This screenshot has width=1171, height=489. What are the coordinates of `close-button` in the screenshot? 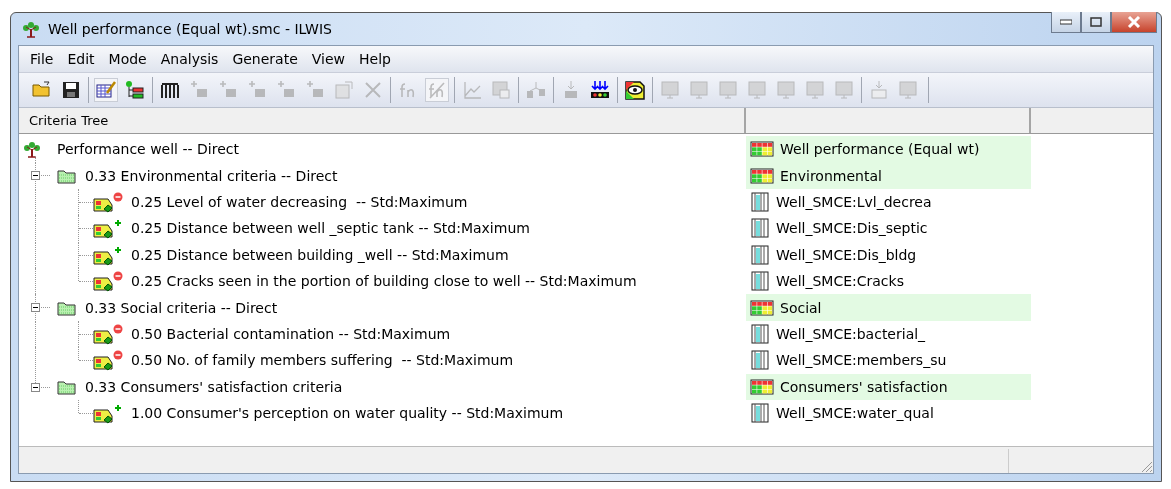 It's located at (1134, 22).